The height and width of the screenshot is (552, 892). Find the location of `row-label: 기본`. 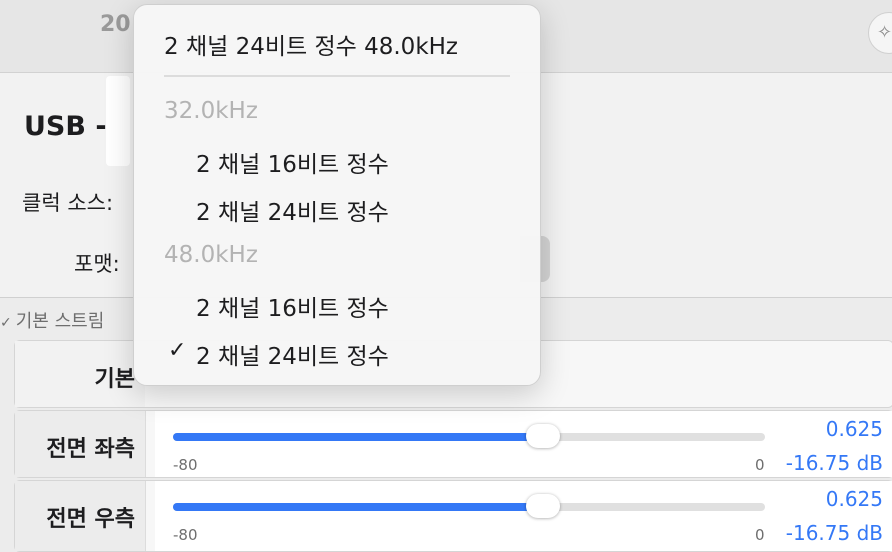

row-label: 기본 is located at coordinates (114, 379).